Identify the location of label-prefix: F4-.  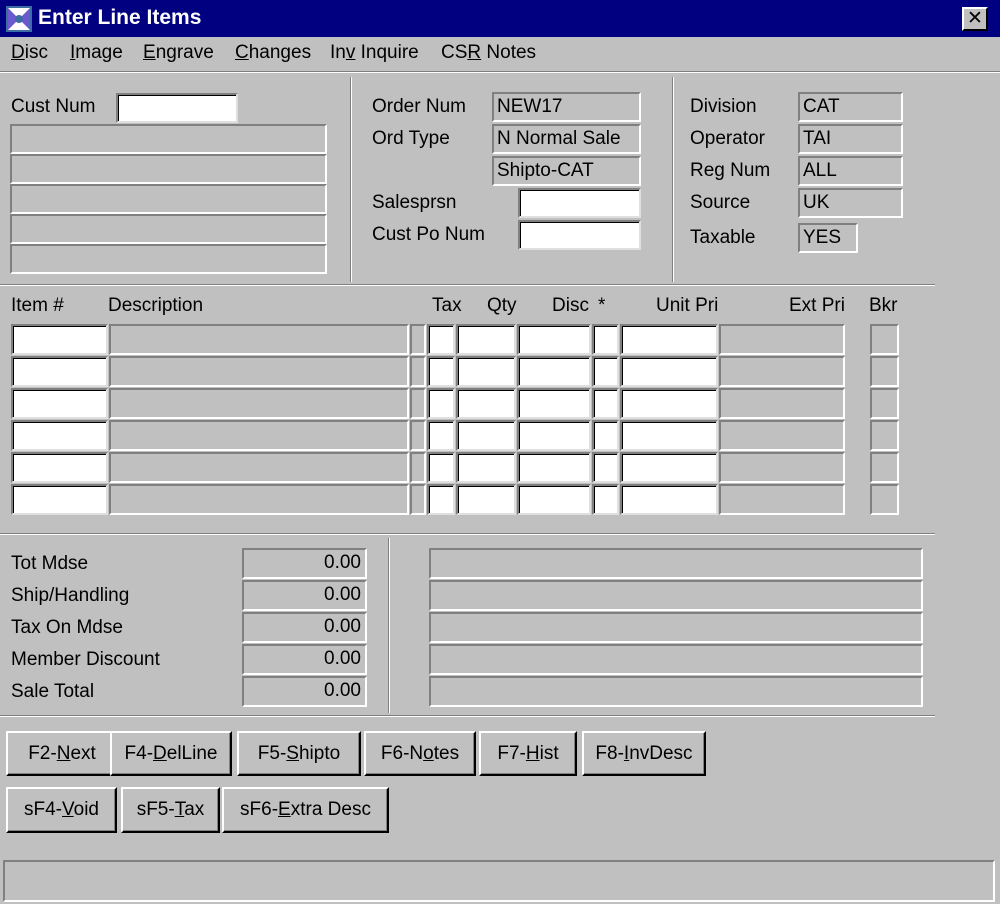
(139, 753).